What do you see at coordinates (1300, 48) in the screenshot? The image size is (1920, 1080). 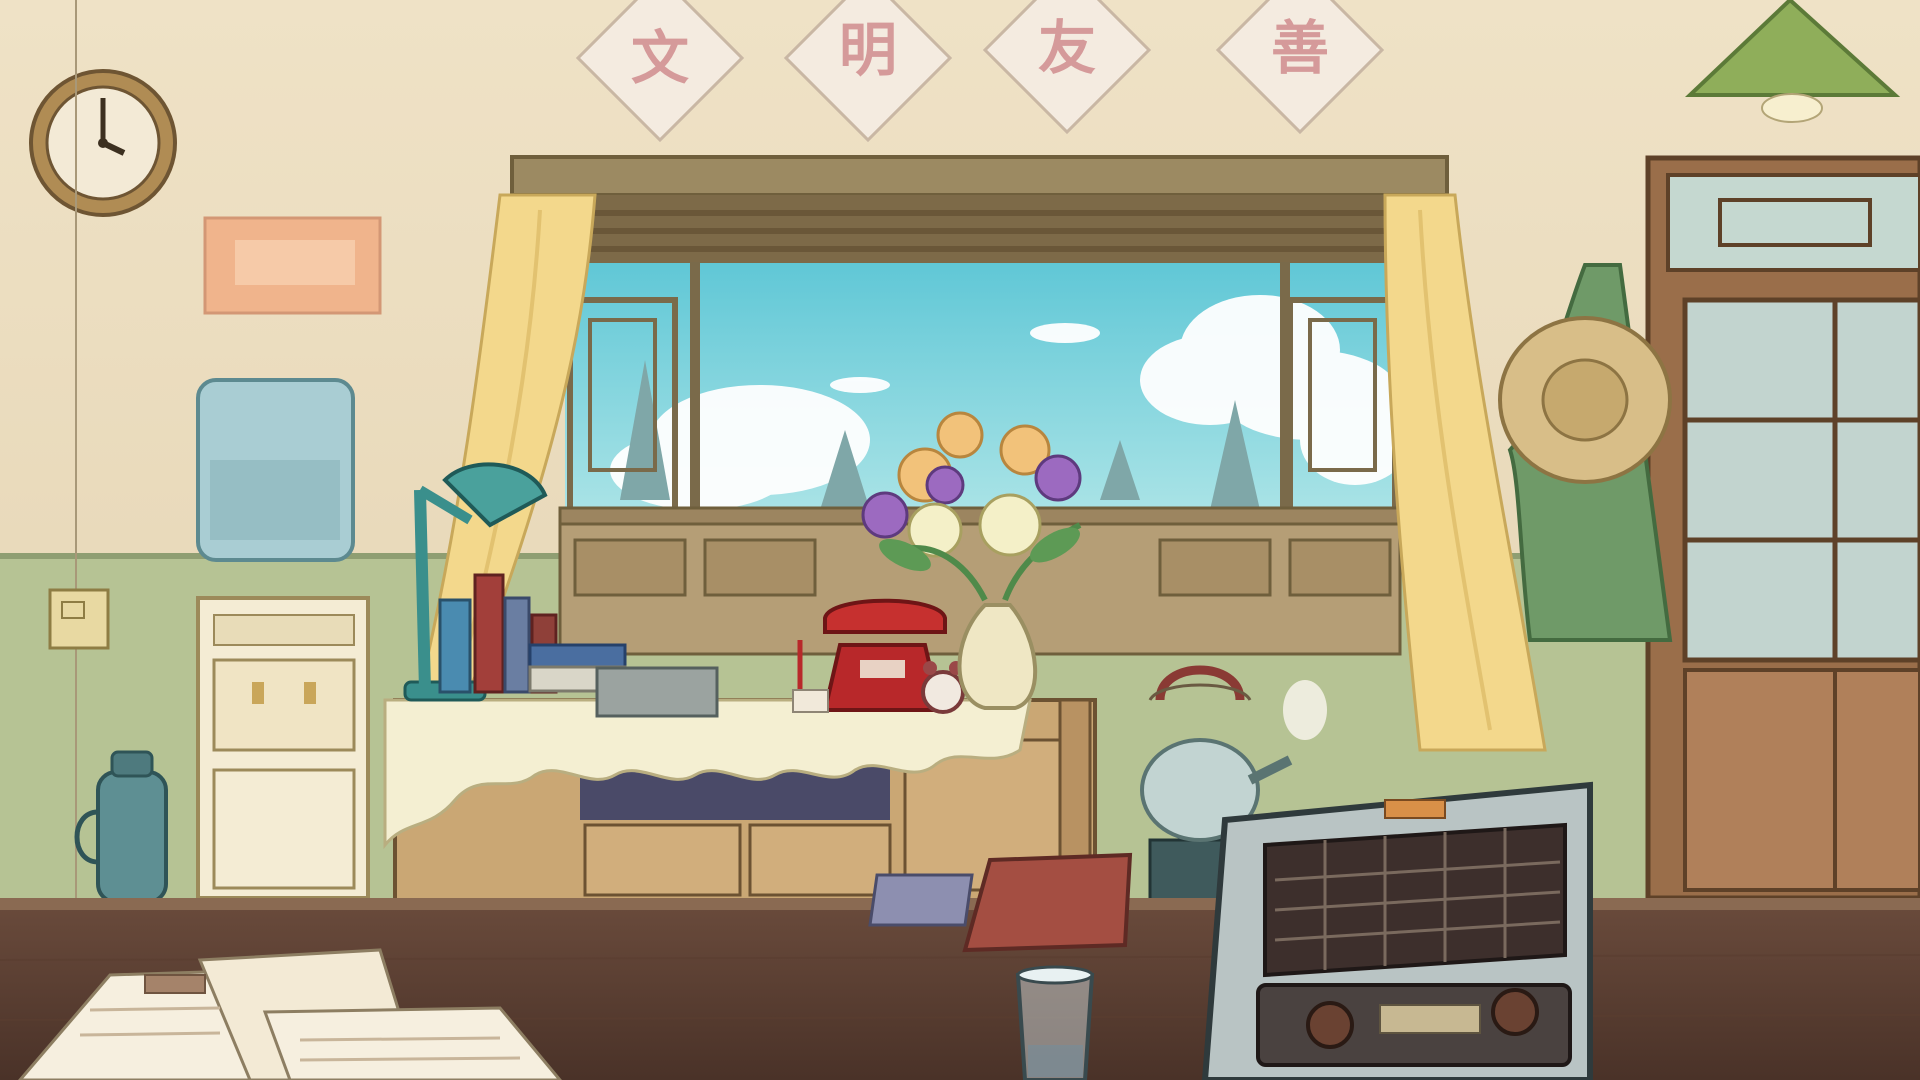 I see `banner-char-4: 善` at bounding box center [1300, 48].